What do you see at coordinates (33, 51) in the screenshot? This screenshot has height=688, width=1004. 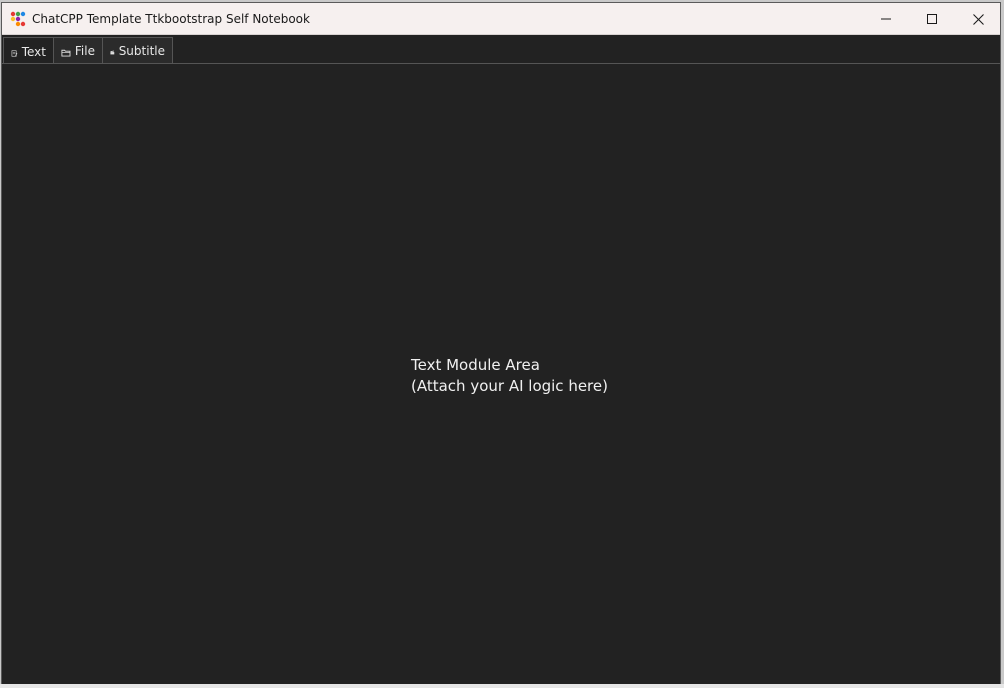 I see `tab-label: Text` at bounding box center [33, 51].